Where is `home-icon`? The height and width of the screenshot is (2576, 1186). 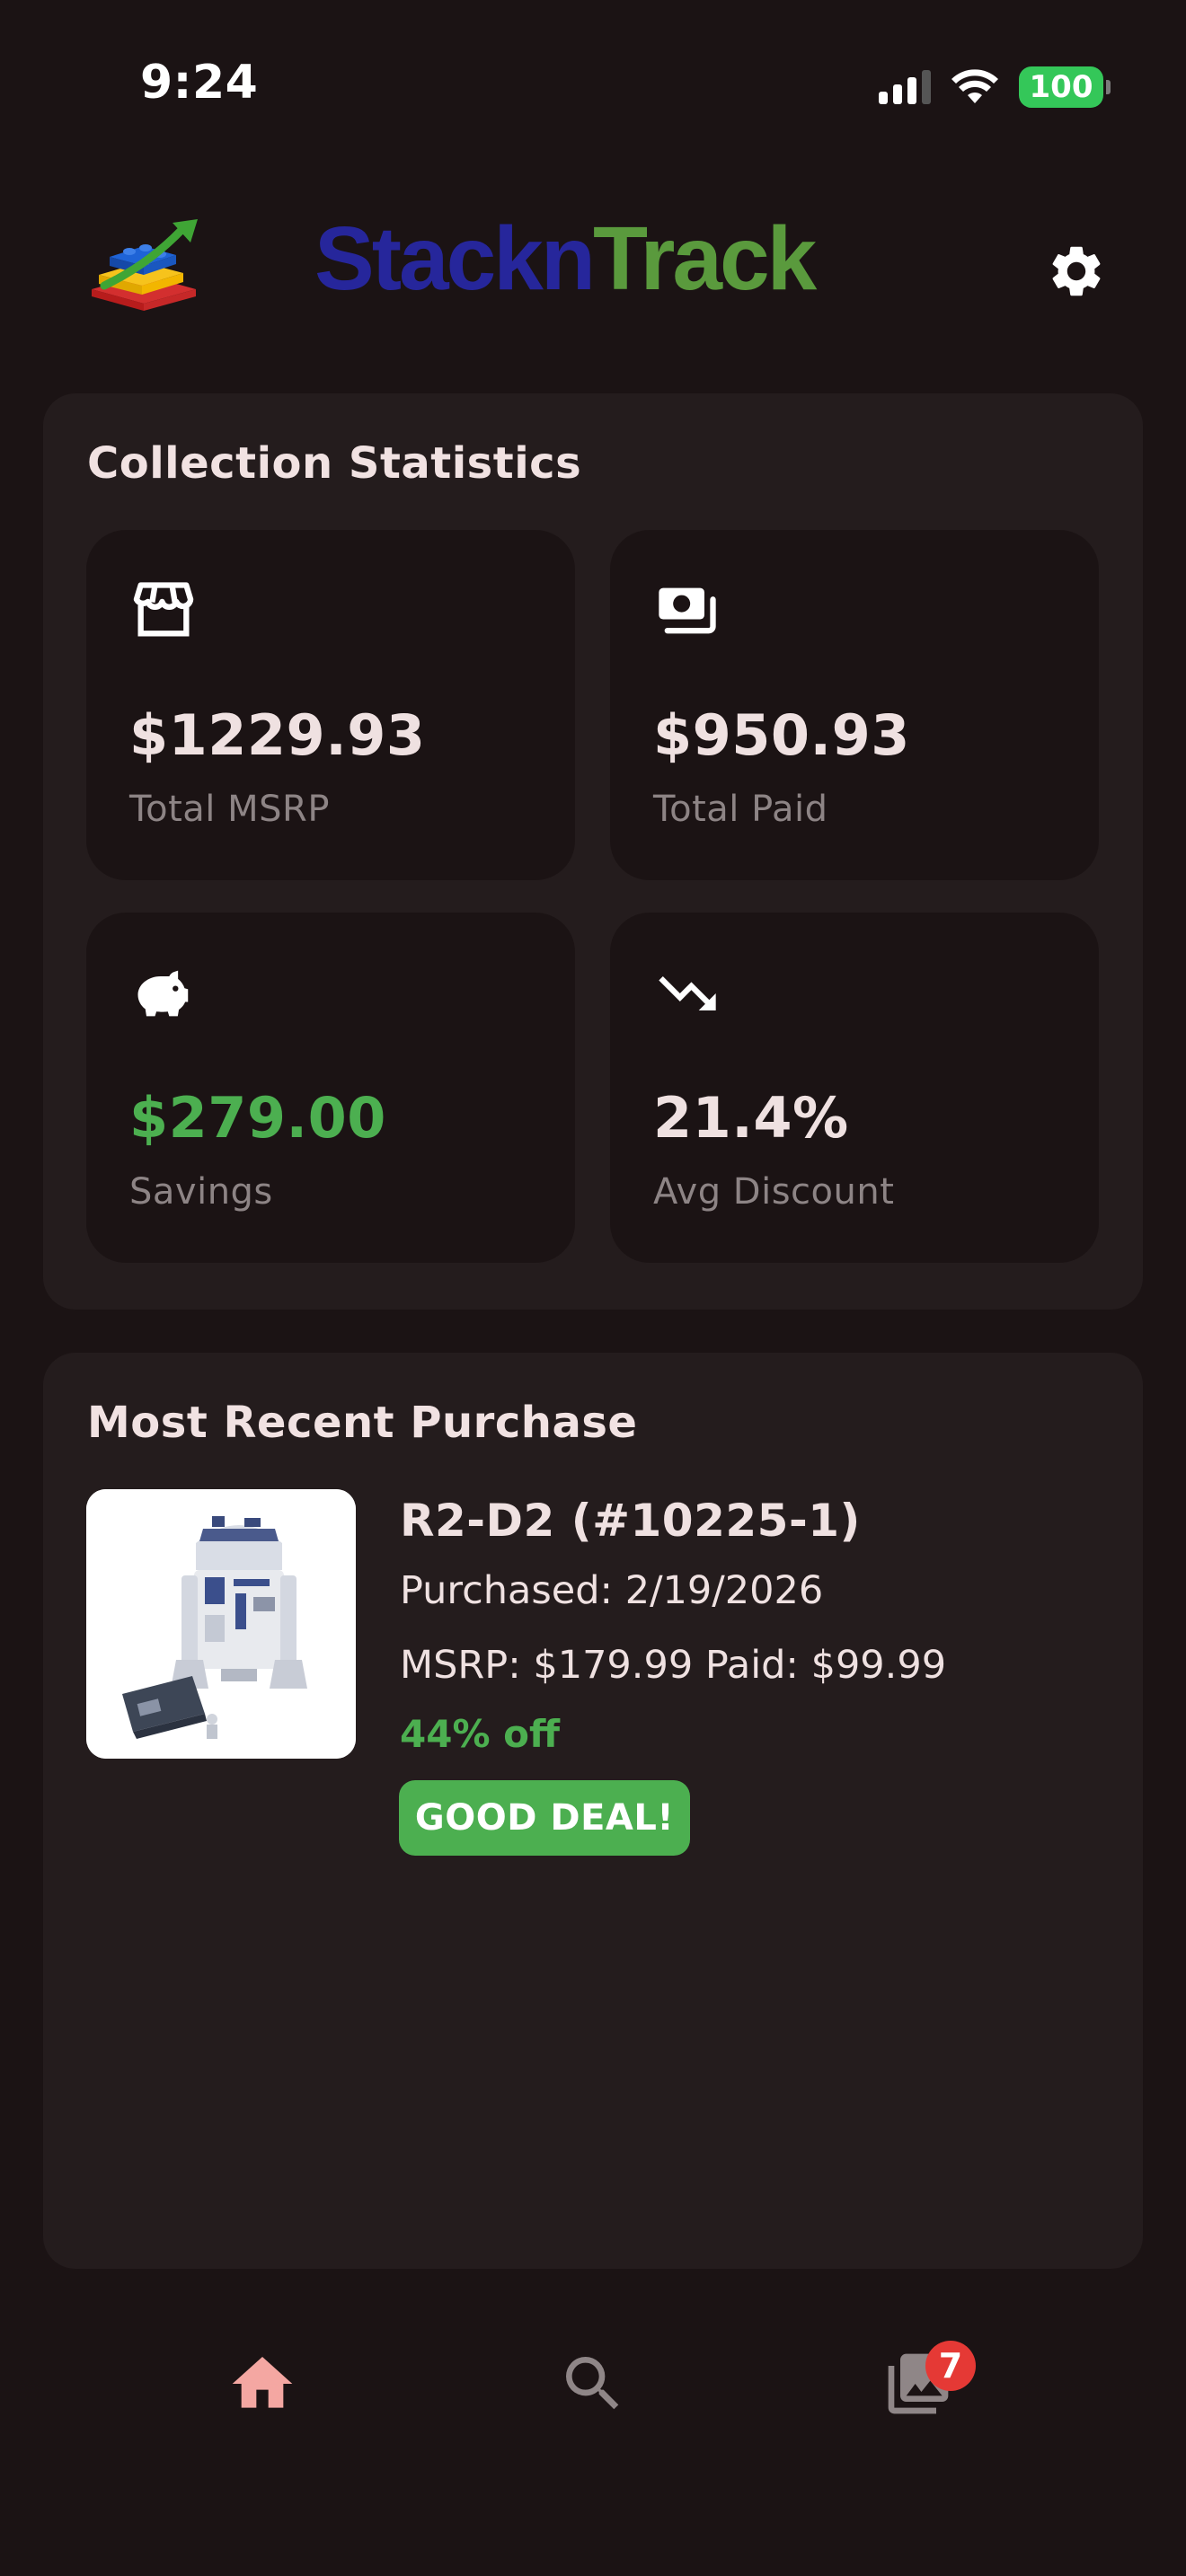
home-icon is located at coordinates (262, 2382).